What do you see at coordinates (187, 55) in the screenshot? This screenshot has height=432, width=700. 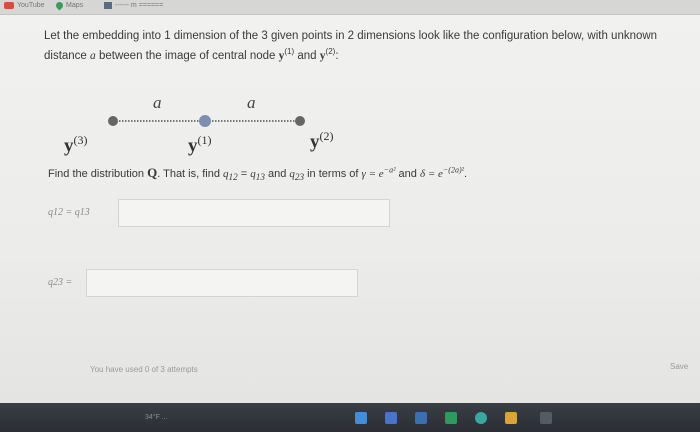 I see `q-text: between the image of central node` at bounding box center [187, 55].